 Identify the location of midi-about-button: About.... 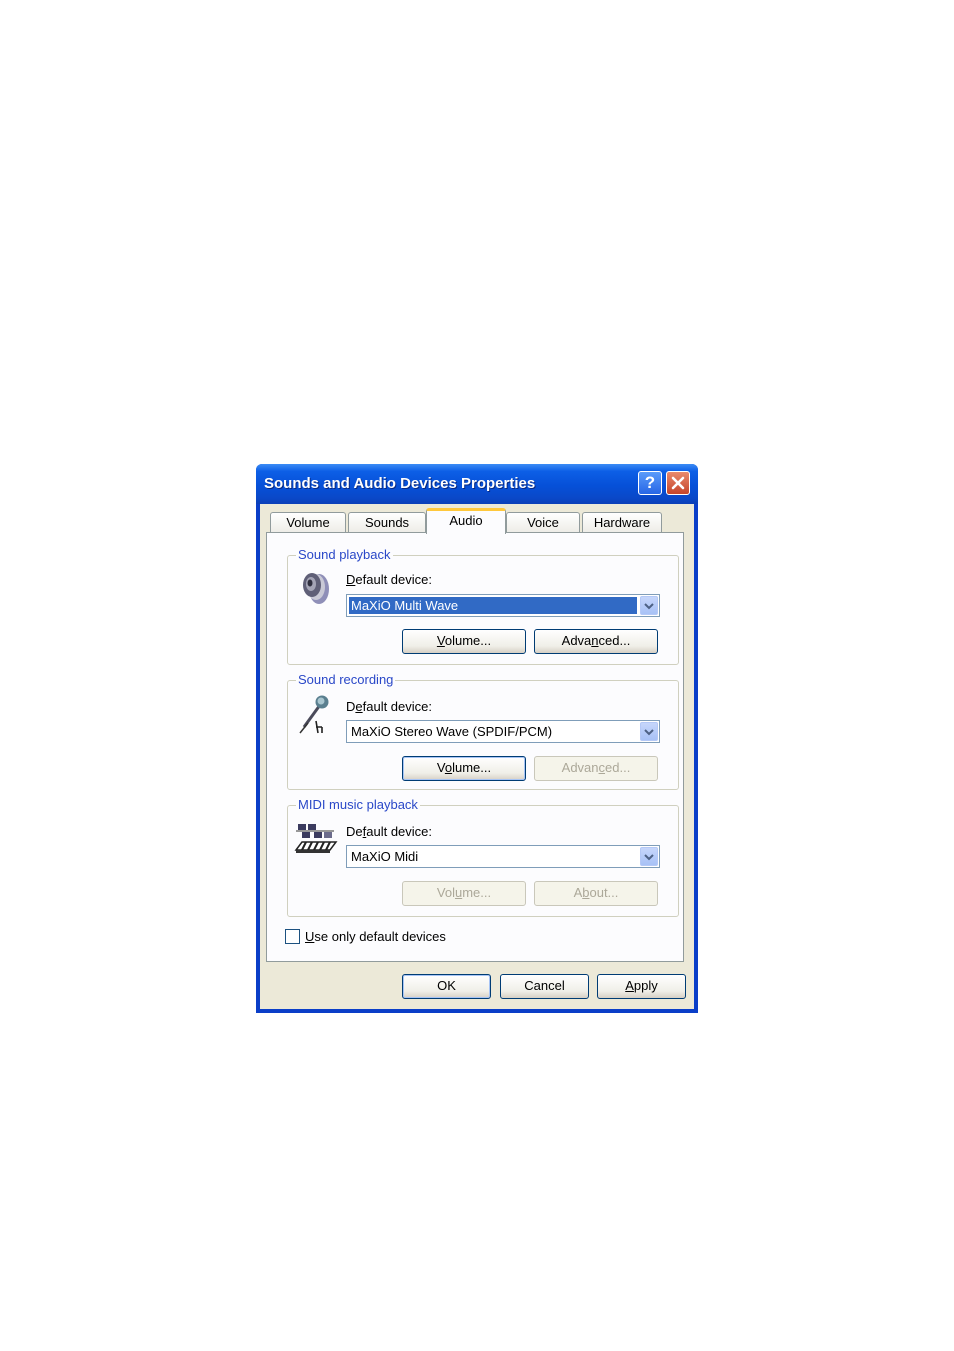
(596, 893).